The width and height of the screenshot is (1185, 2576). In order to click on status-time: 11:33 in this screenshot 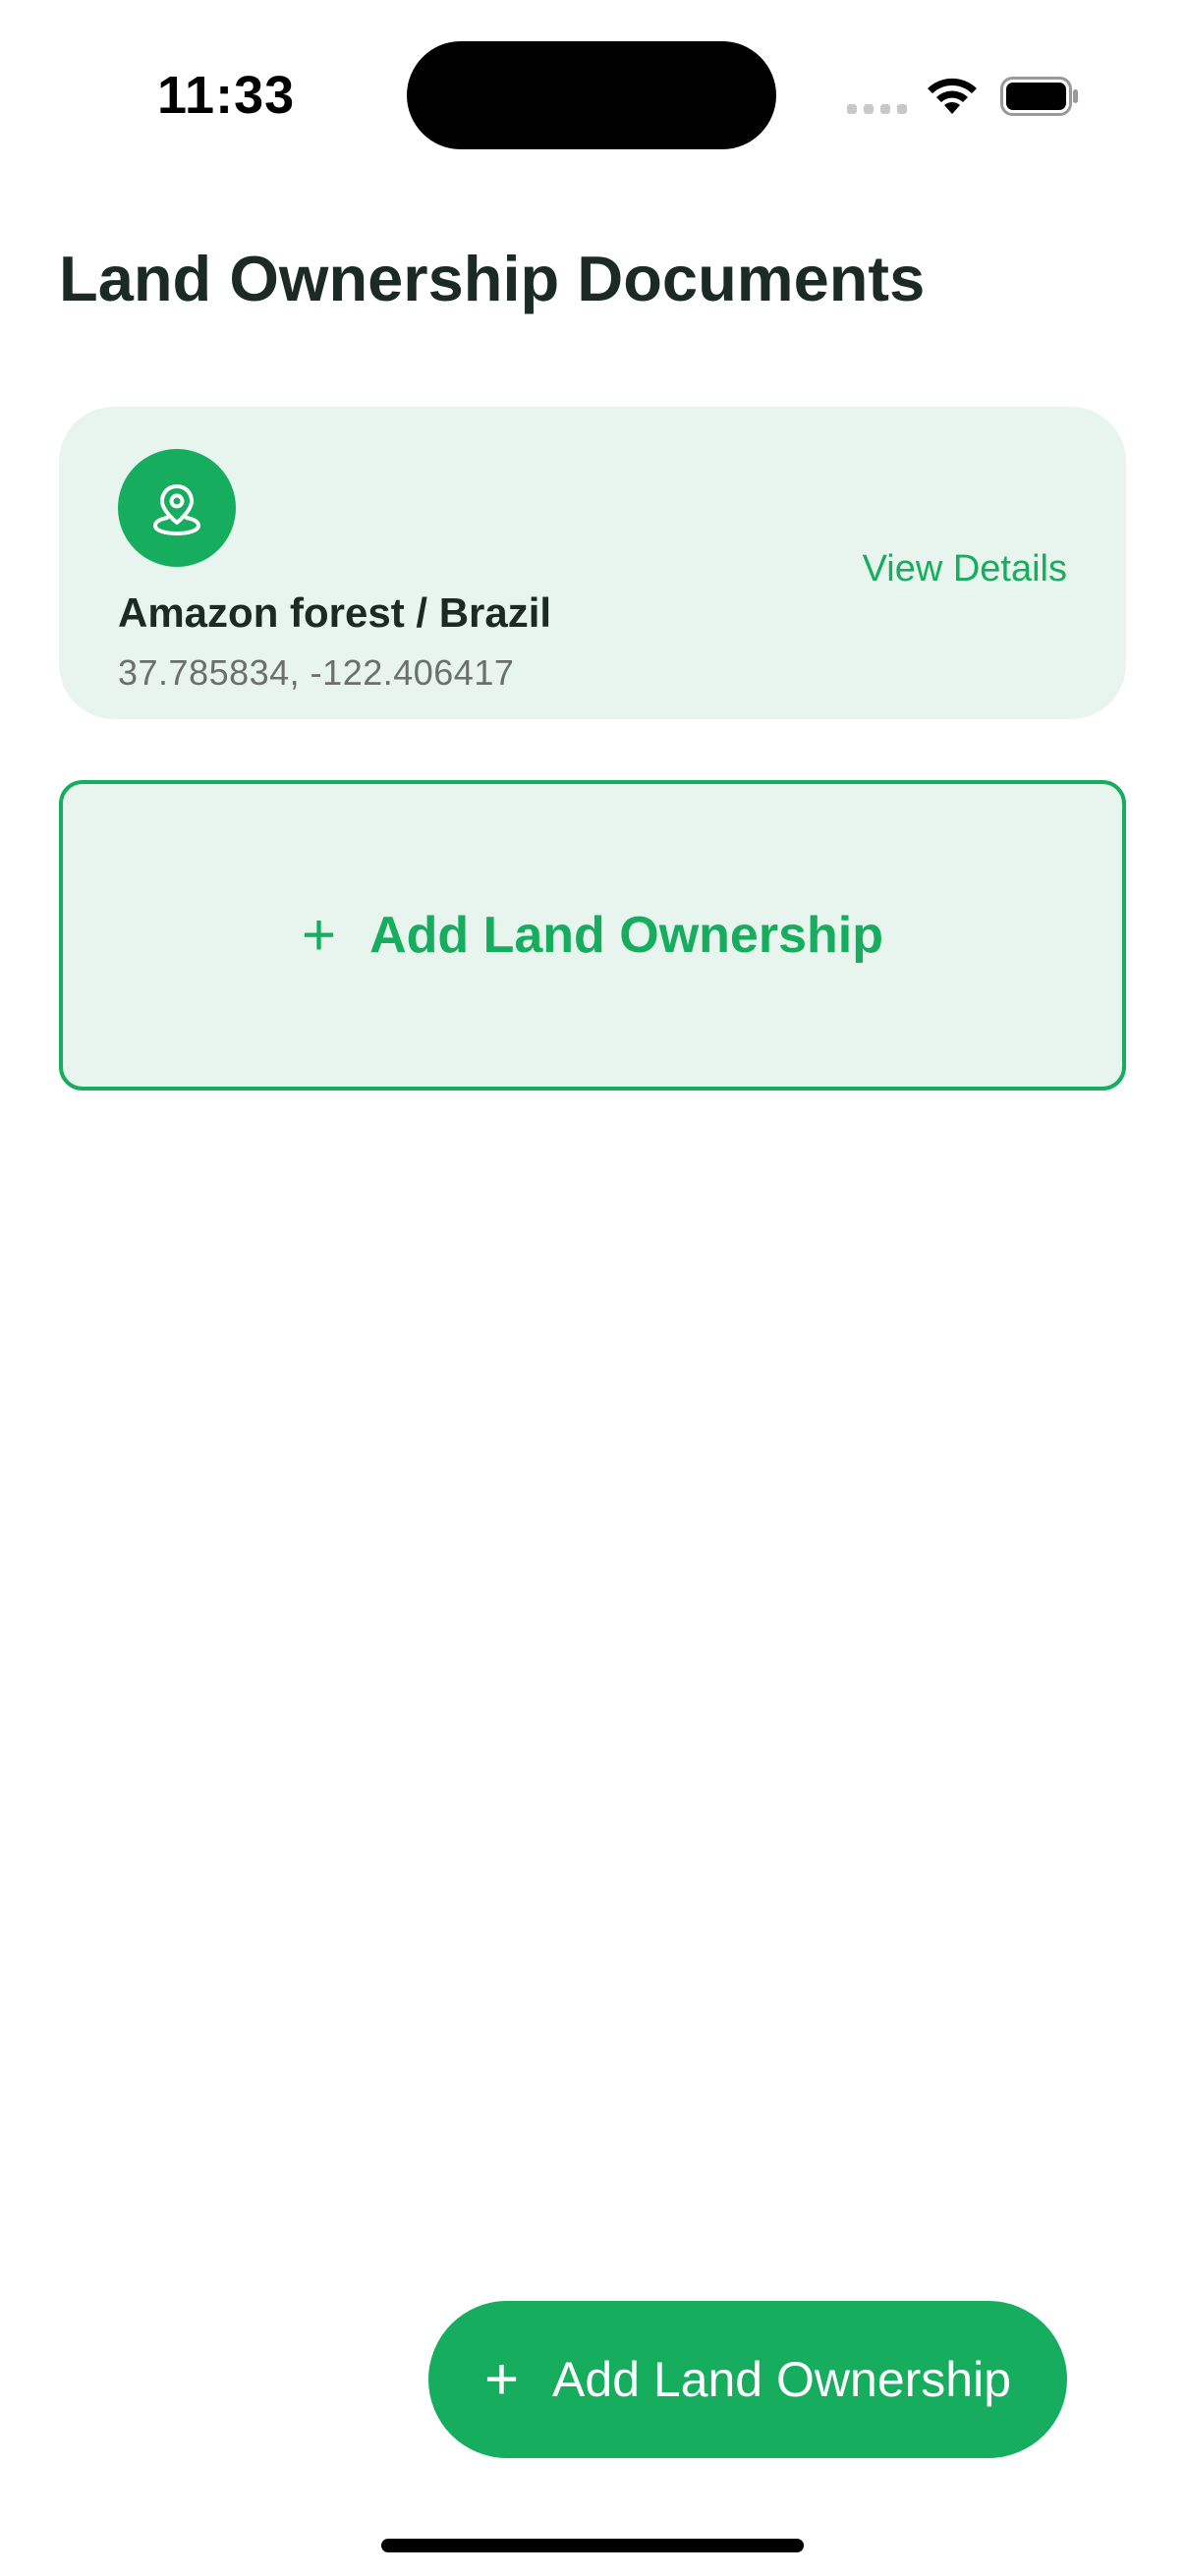, I will do `click(227, 95)`.